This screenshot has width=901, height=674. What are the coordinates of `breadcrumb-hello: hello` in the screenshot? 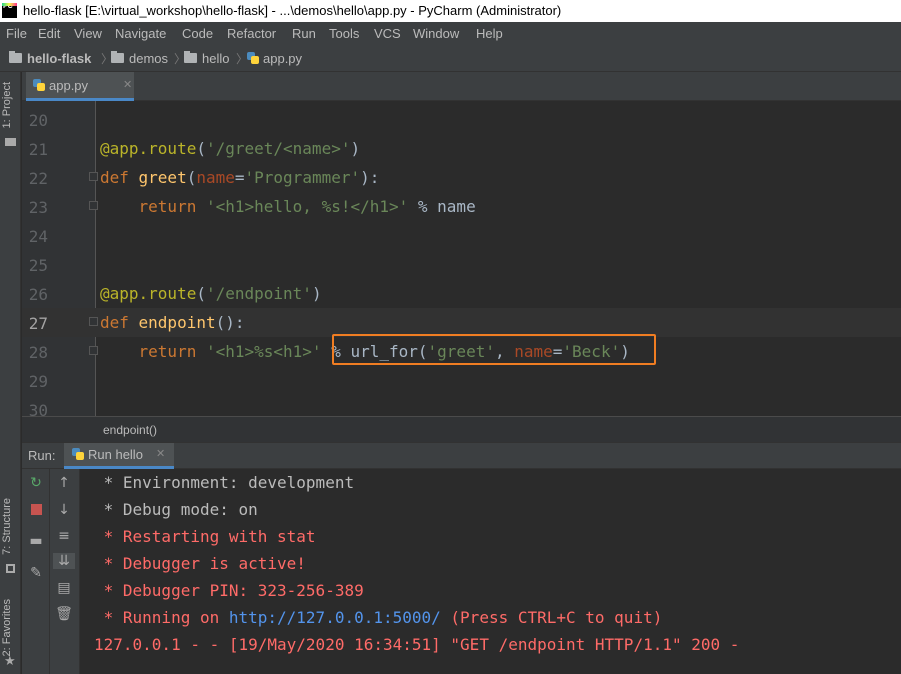 It's located at (206, 58).